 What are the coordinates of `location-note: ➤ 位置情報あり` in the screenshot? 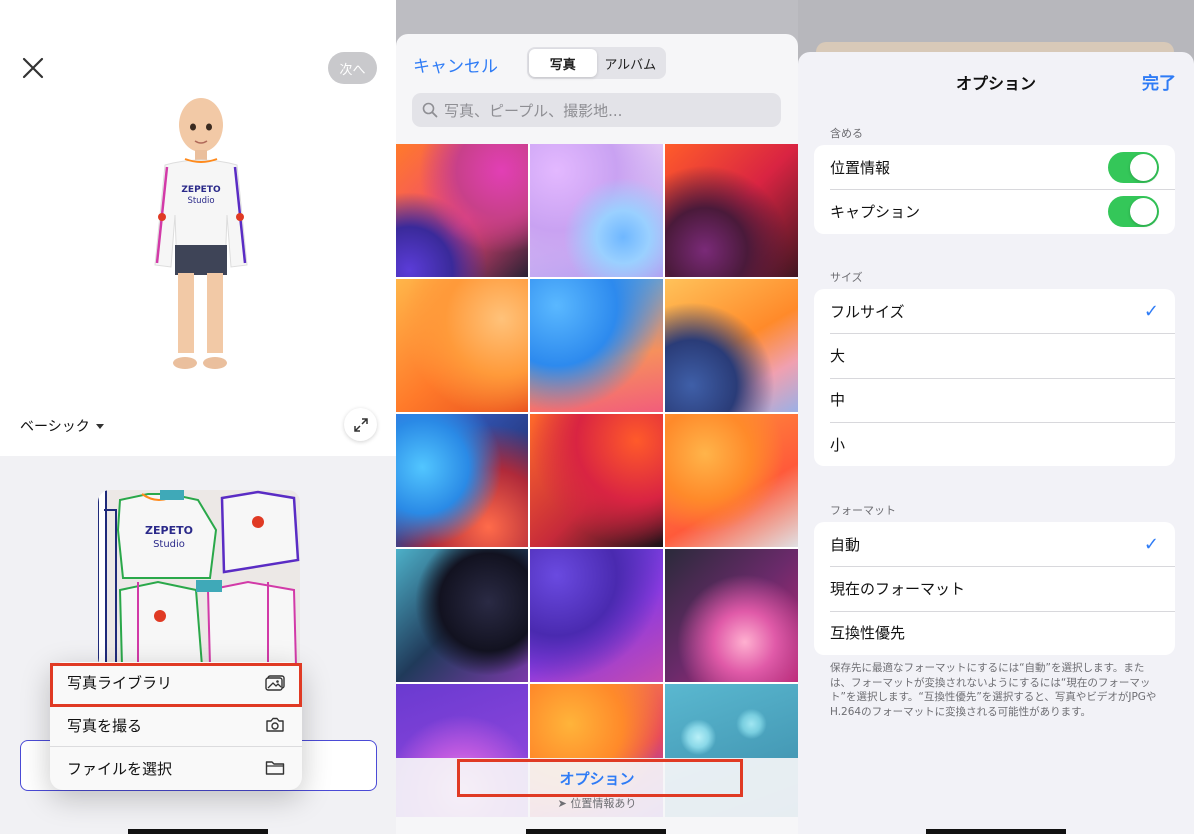 It's located at (597, 803).